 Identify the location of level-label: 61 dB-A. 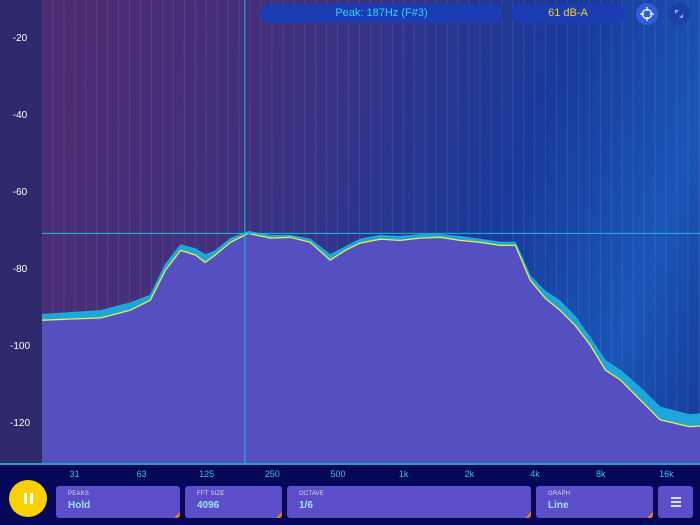
(568, 13).